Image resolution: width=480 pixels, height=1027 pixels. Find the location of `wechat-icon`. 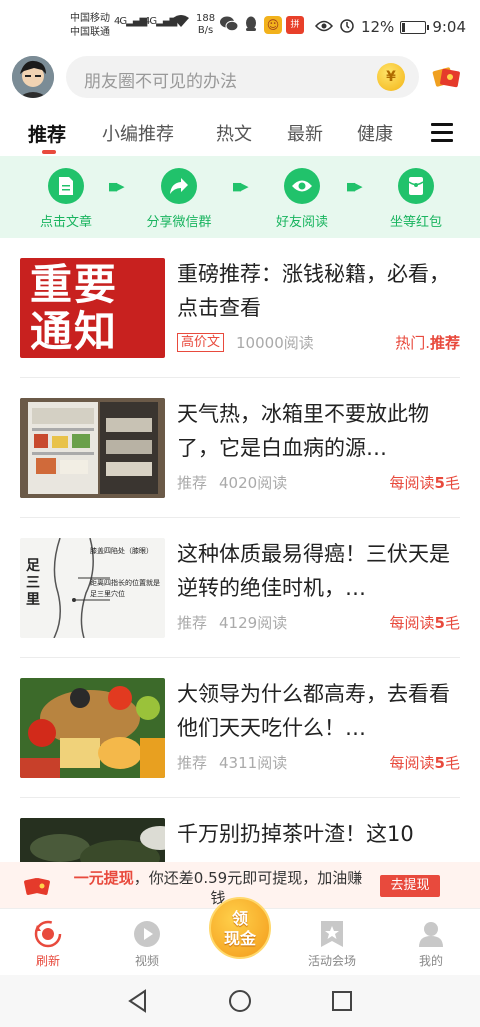

wechat-icon is located at coordinates (229, 25).